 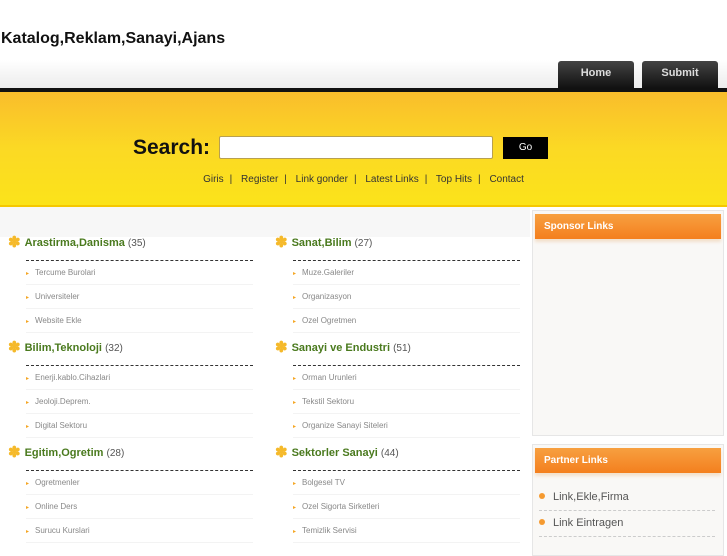 What do you see at coordinates (406, 273) in the screenshot?
I see `subcategory-link: ▸ Muze.Galeriler` at bounding box center [406, 273].